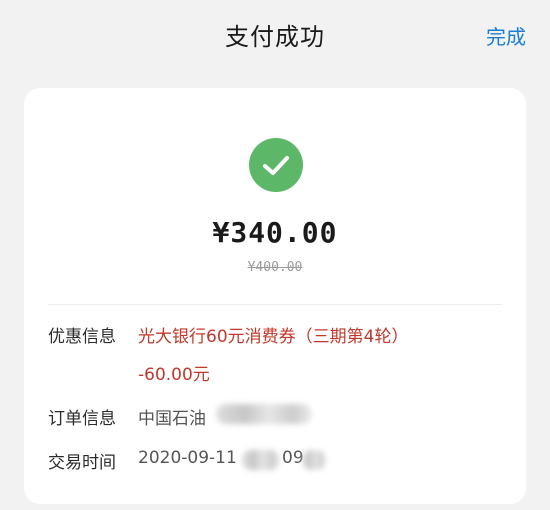 This screenshot has height=510, width=550. What do you see at coordinates (506, 35) in the screenshot?
I see `done-button: 完成` at bounding box center [506, 35].